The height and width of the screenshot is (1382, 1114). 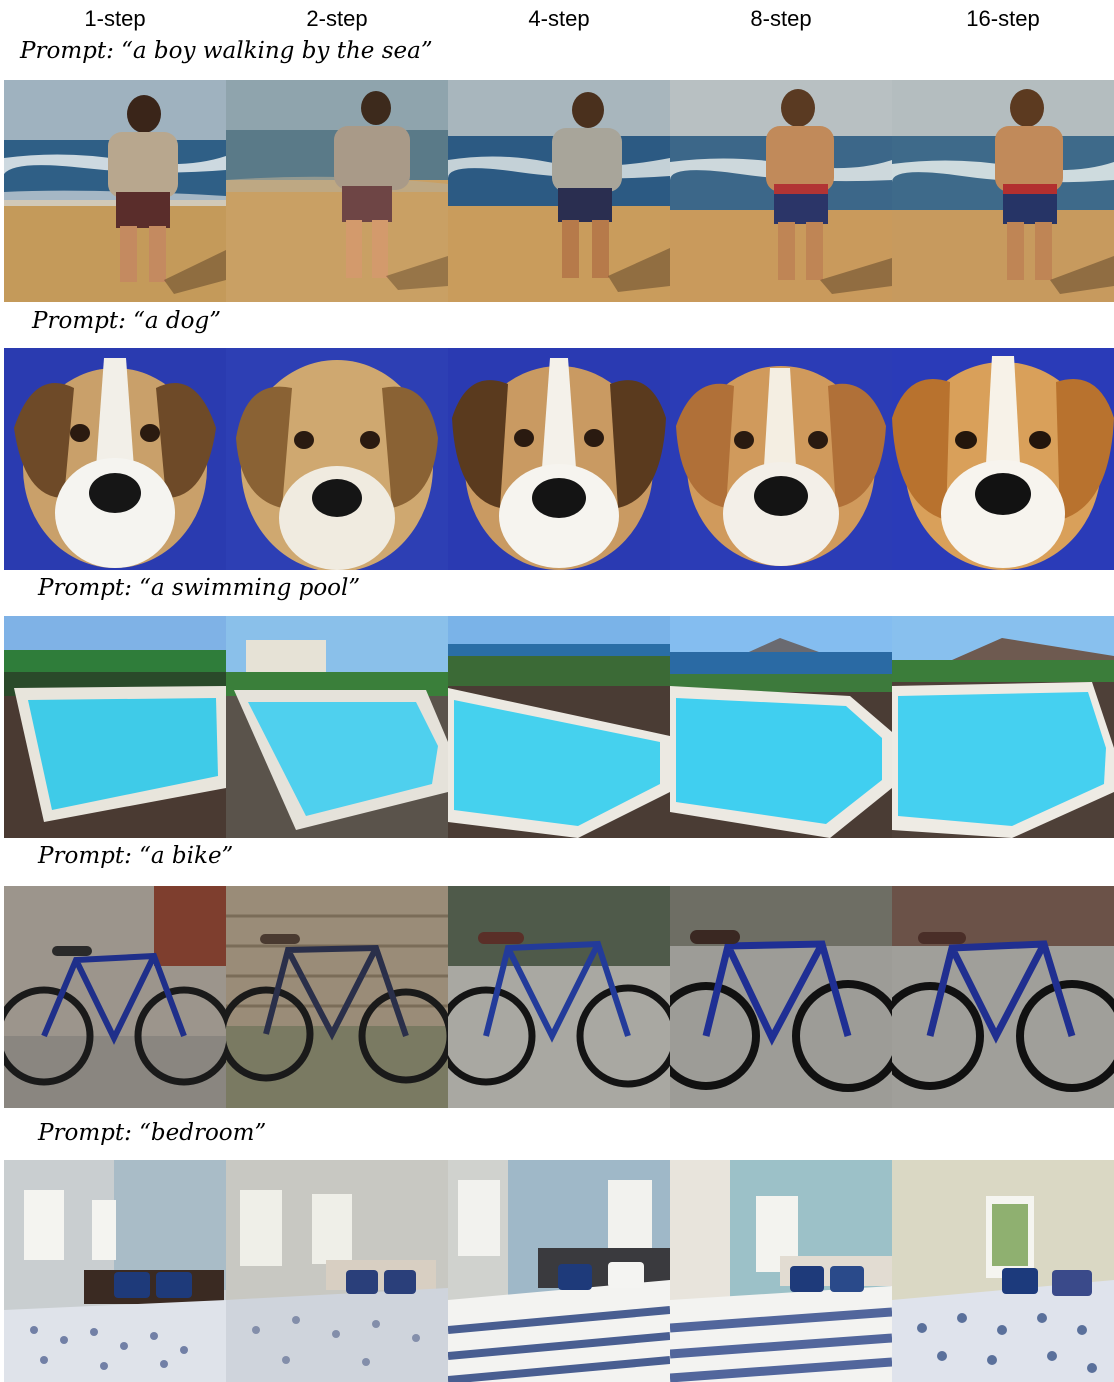 What do you see at coordinates (115, 18) in the screenshot?
I see `column-header-1-step: 1-step` at bounding box center [115, 18].